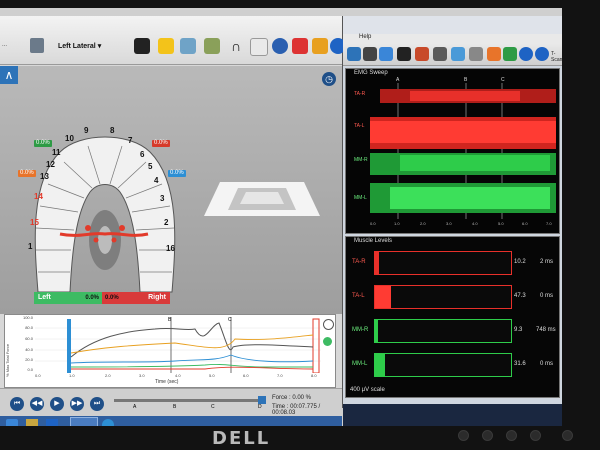 The height and width of the screenshot is (450, 600). I want to click on record-icon, so click(422, 54).